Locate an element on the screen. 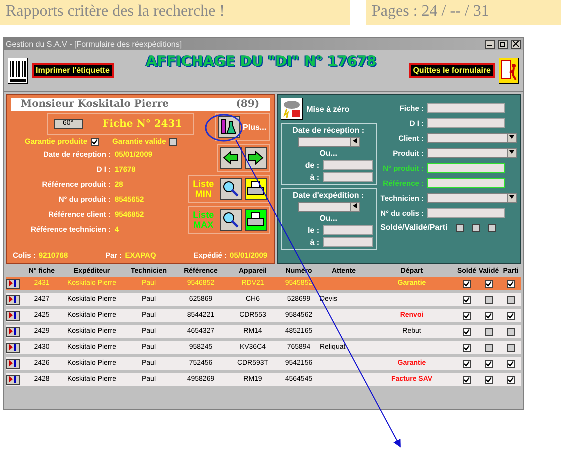 This screenshot has height=457, width=567. close-icon is located at coordinates (516, 43).